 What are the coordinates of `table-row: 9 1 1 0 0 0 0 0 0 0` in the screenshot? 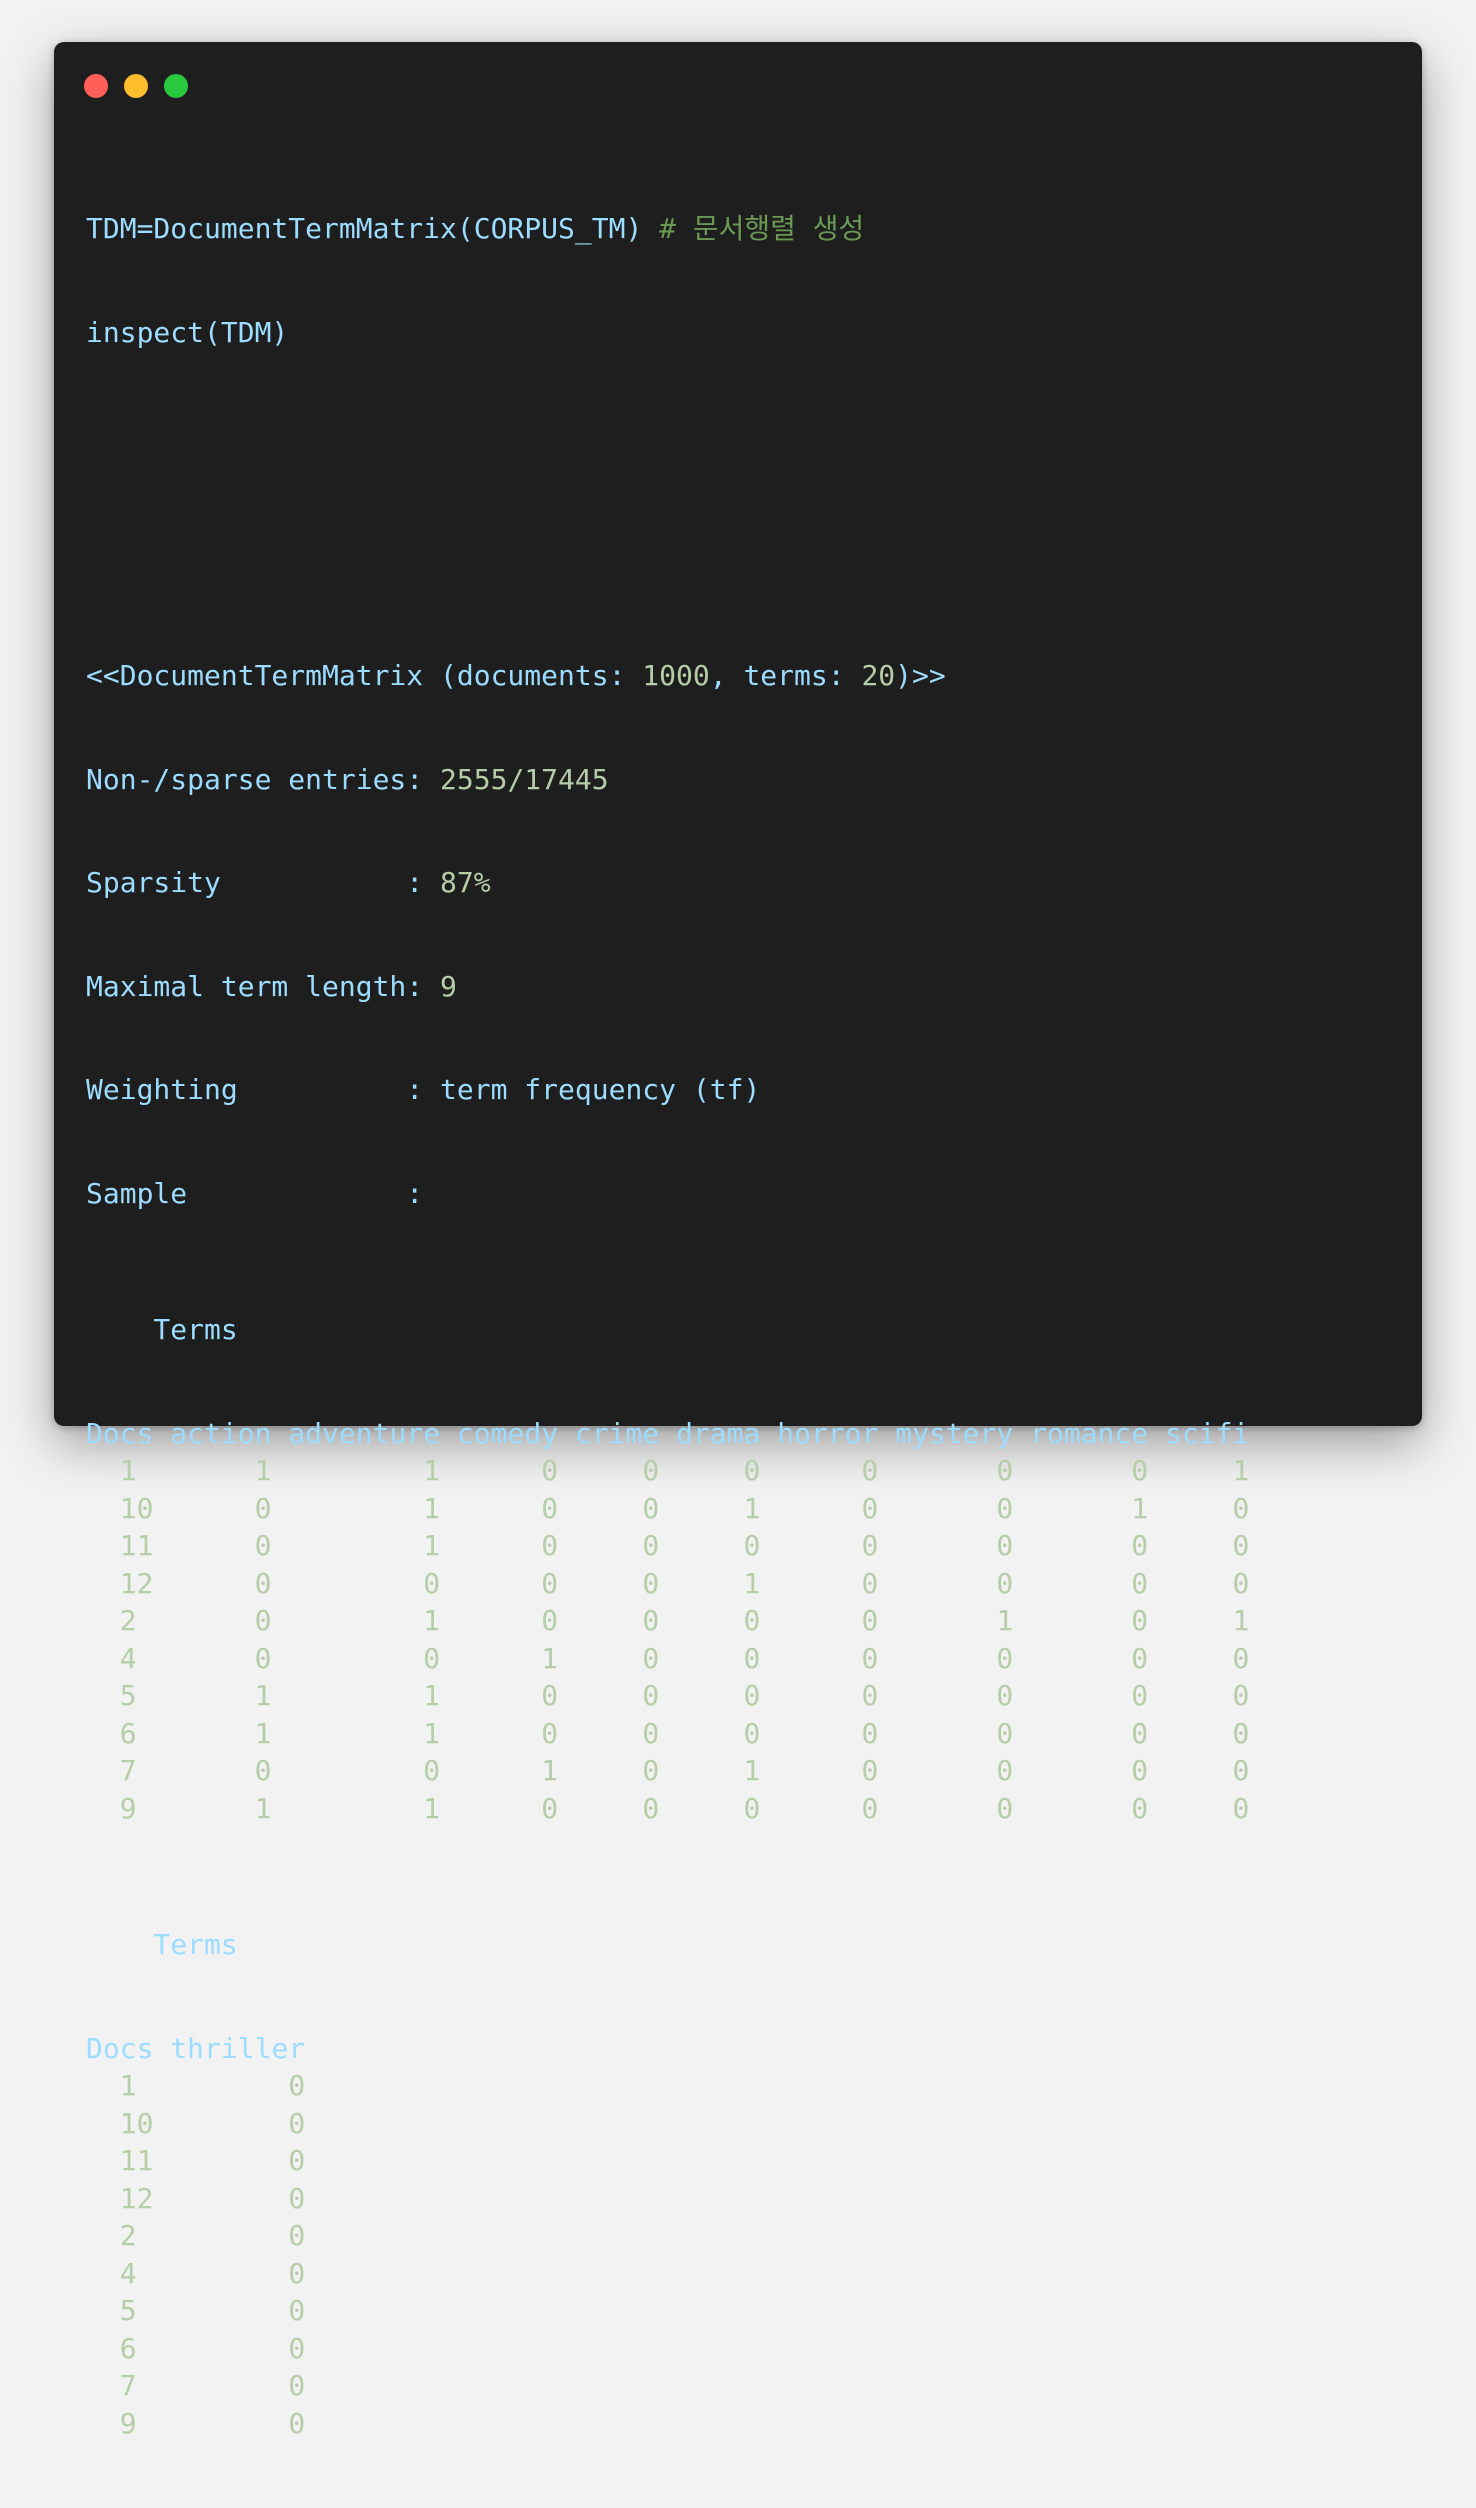 It's located at (668, 1809).